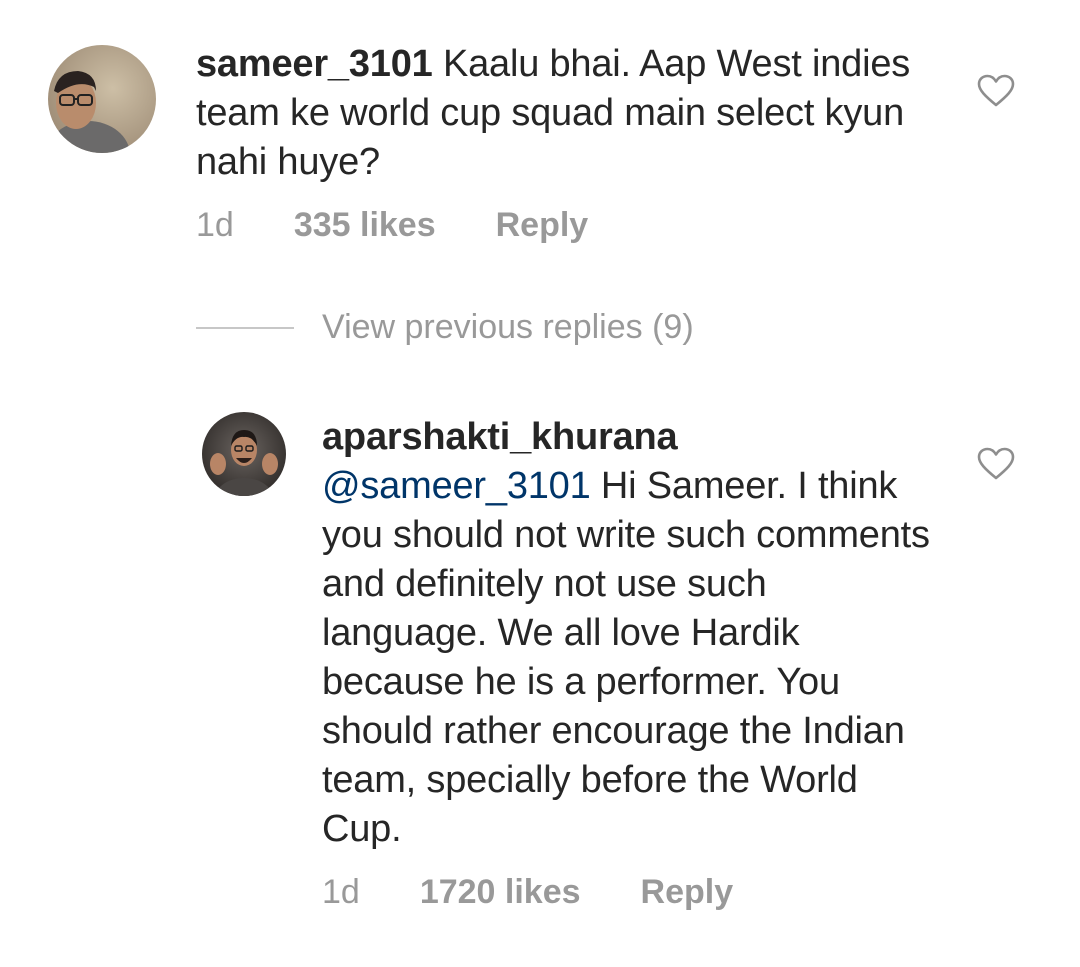 Image resolution: width=1080 pixels, height=967 pixels. What do you see at coordinates (508, 327) in the screenshot?
I see `view-previous-replies-label: View previous replies (9)` at bounding box center [508, 327].